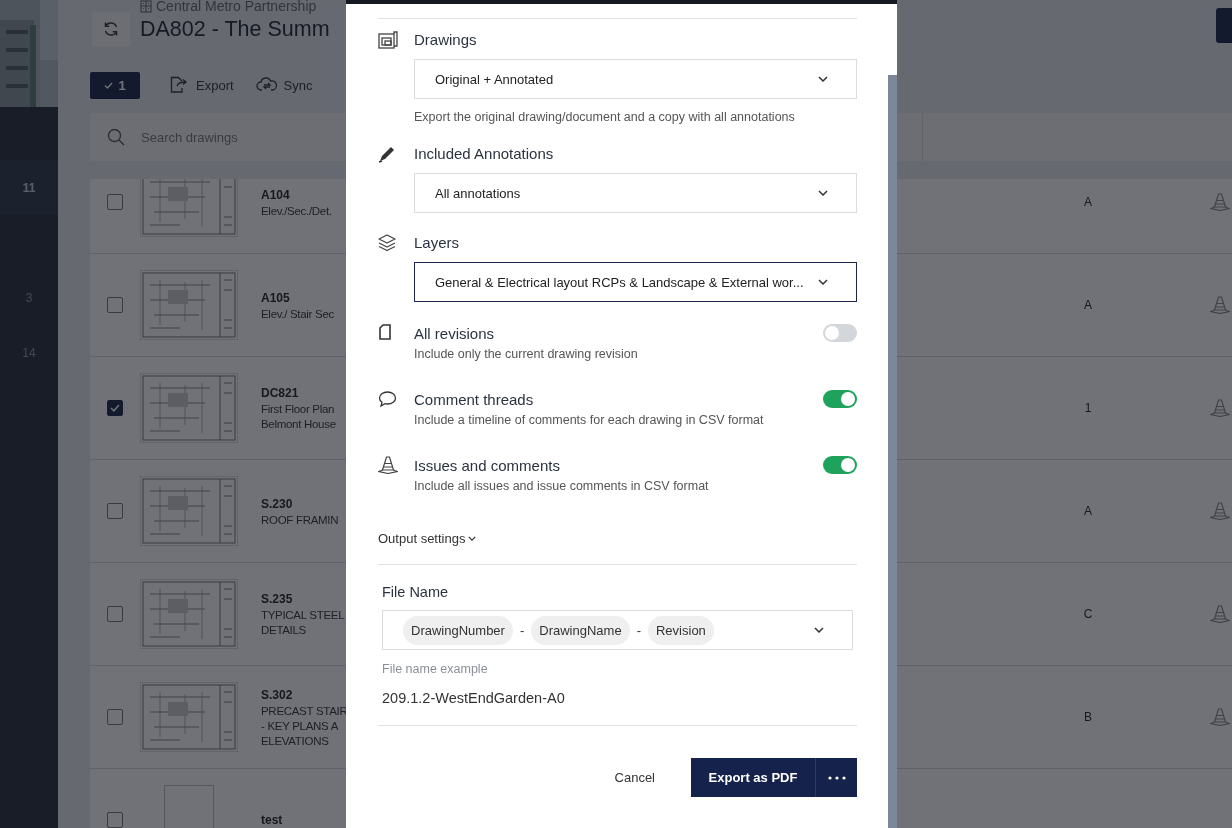 The width and height of the screenshot is (1232, 828). I want to click on drawing-number: DC821, so click(280, 393).